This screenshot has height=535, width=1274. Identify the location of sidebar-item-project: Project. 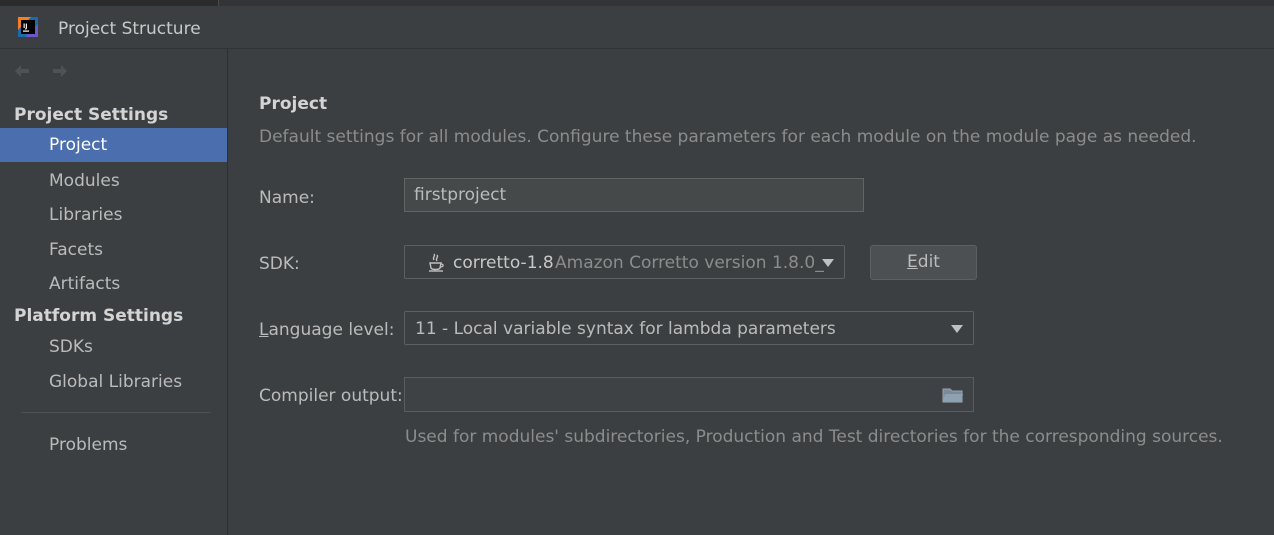
(113, 145).